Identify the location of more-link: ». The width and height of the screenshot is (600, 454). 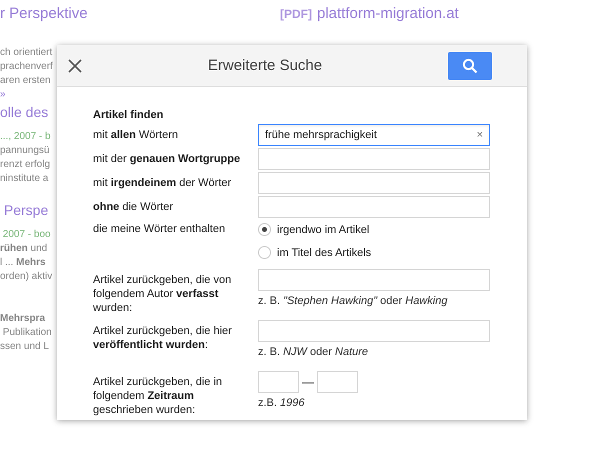
(3, 94).